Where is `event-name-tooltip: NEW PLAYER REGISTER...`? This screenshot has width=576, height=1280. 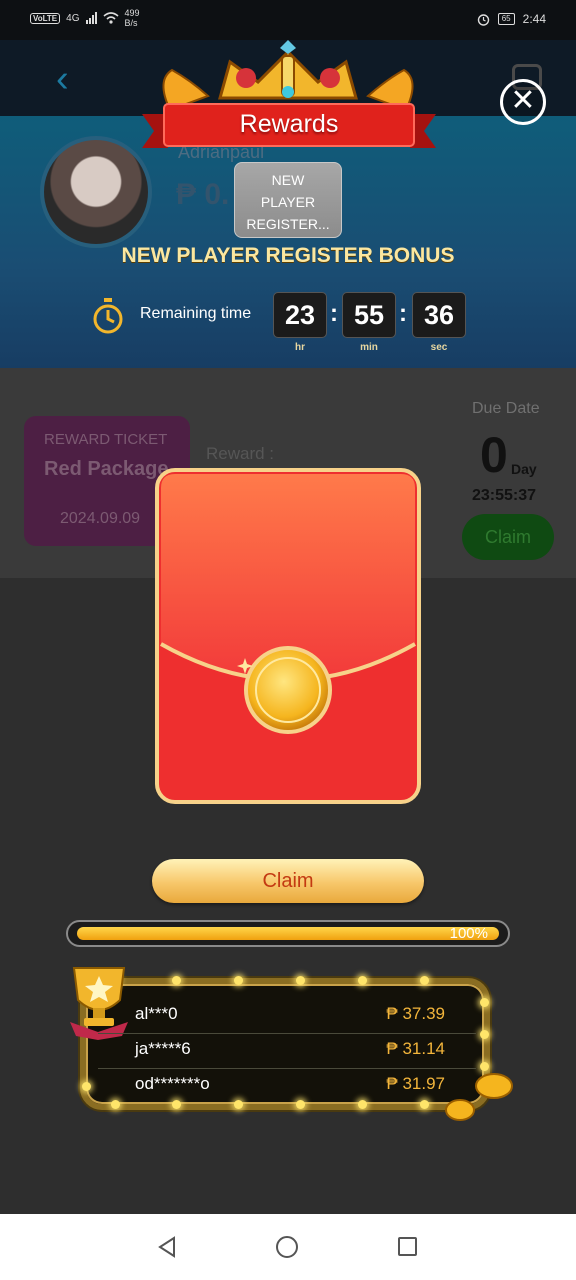
event-name-tooltip: NEW PLAYER REGISTER... is located at coordinates (288, 200).